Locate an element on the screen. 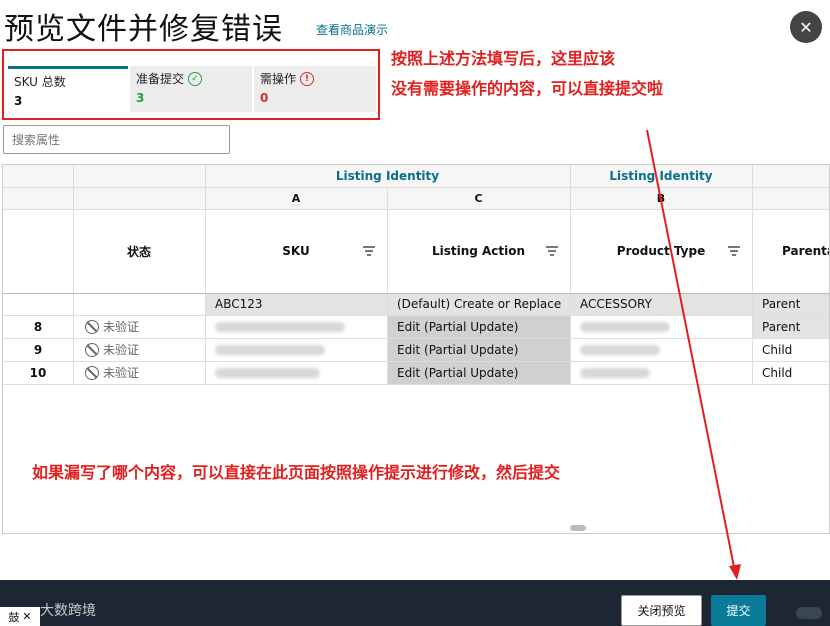 Image resolution: width=830 pixels, height=626 pixels. action-needed-card: 需操作! 0 is located at coordinates (315, 89).